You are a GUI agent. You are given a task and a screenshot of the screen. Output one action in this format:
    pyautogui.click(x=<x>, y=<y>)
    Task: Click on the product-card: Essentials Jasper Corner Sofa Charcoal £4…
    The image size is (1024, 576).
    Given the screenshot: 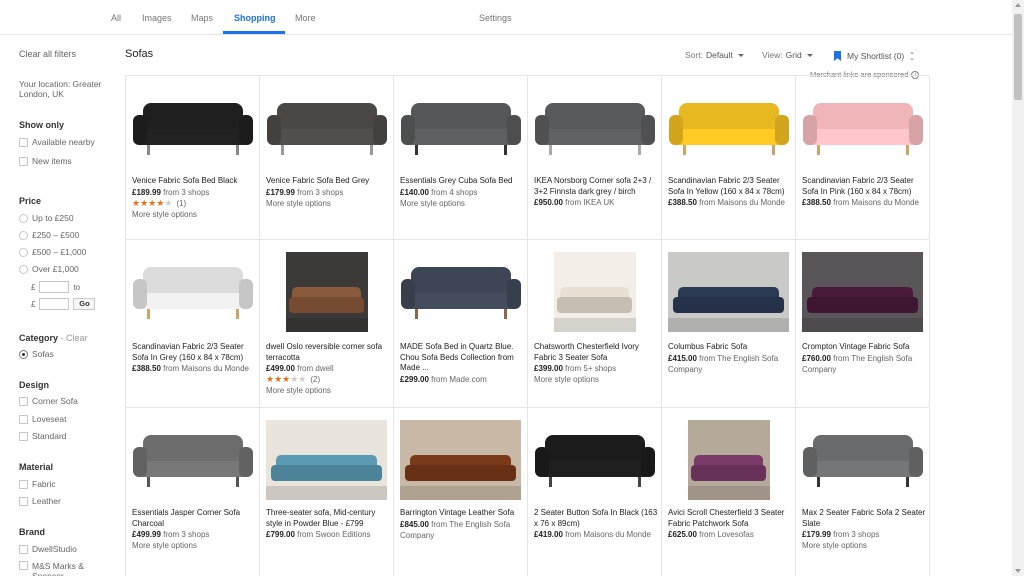 What is the action you would take?
    pyautogui.click(x=193, y=492)
    